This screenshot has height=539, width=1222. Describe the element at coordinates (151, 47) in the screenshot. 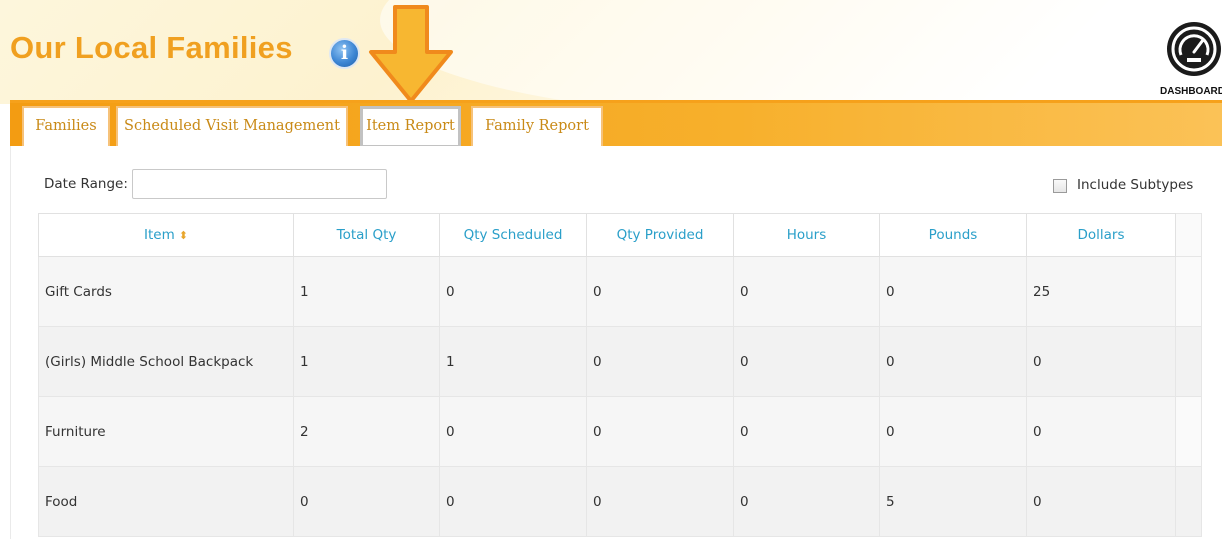

I see `page-title: Our Local Families` at that location.